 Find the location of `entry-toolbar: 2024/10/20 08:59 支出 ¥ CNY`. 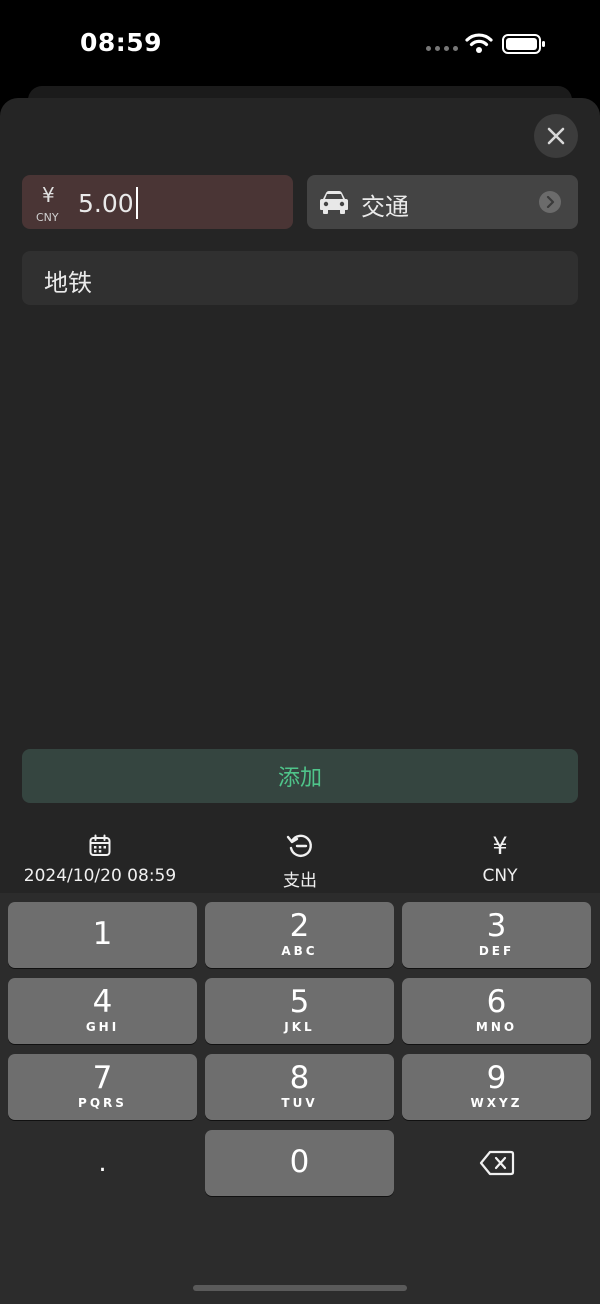

entry-toolbar: 2024/10/20 08:59 支出 ¥ CNY is located at coordinates (300, 861).